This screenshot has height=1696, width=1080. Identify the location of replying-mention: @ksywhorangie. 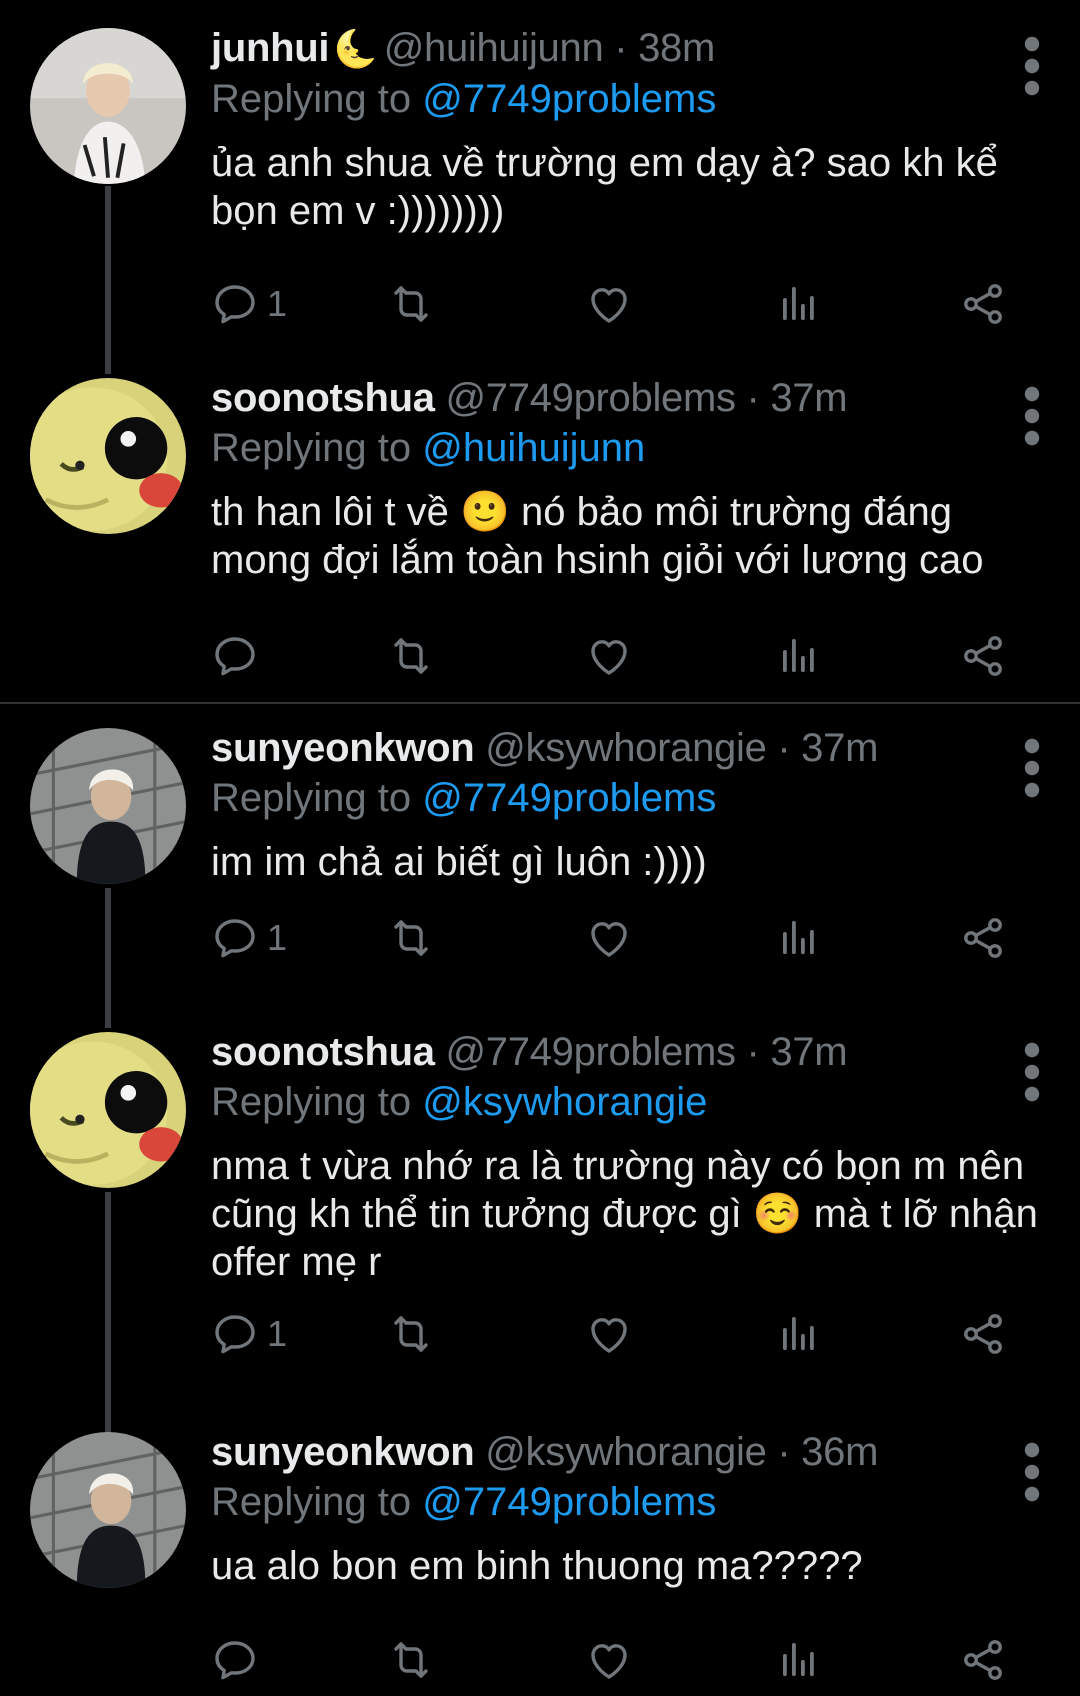
(564, 1102).